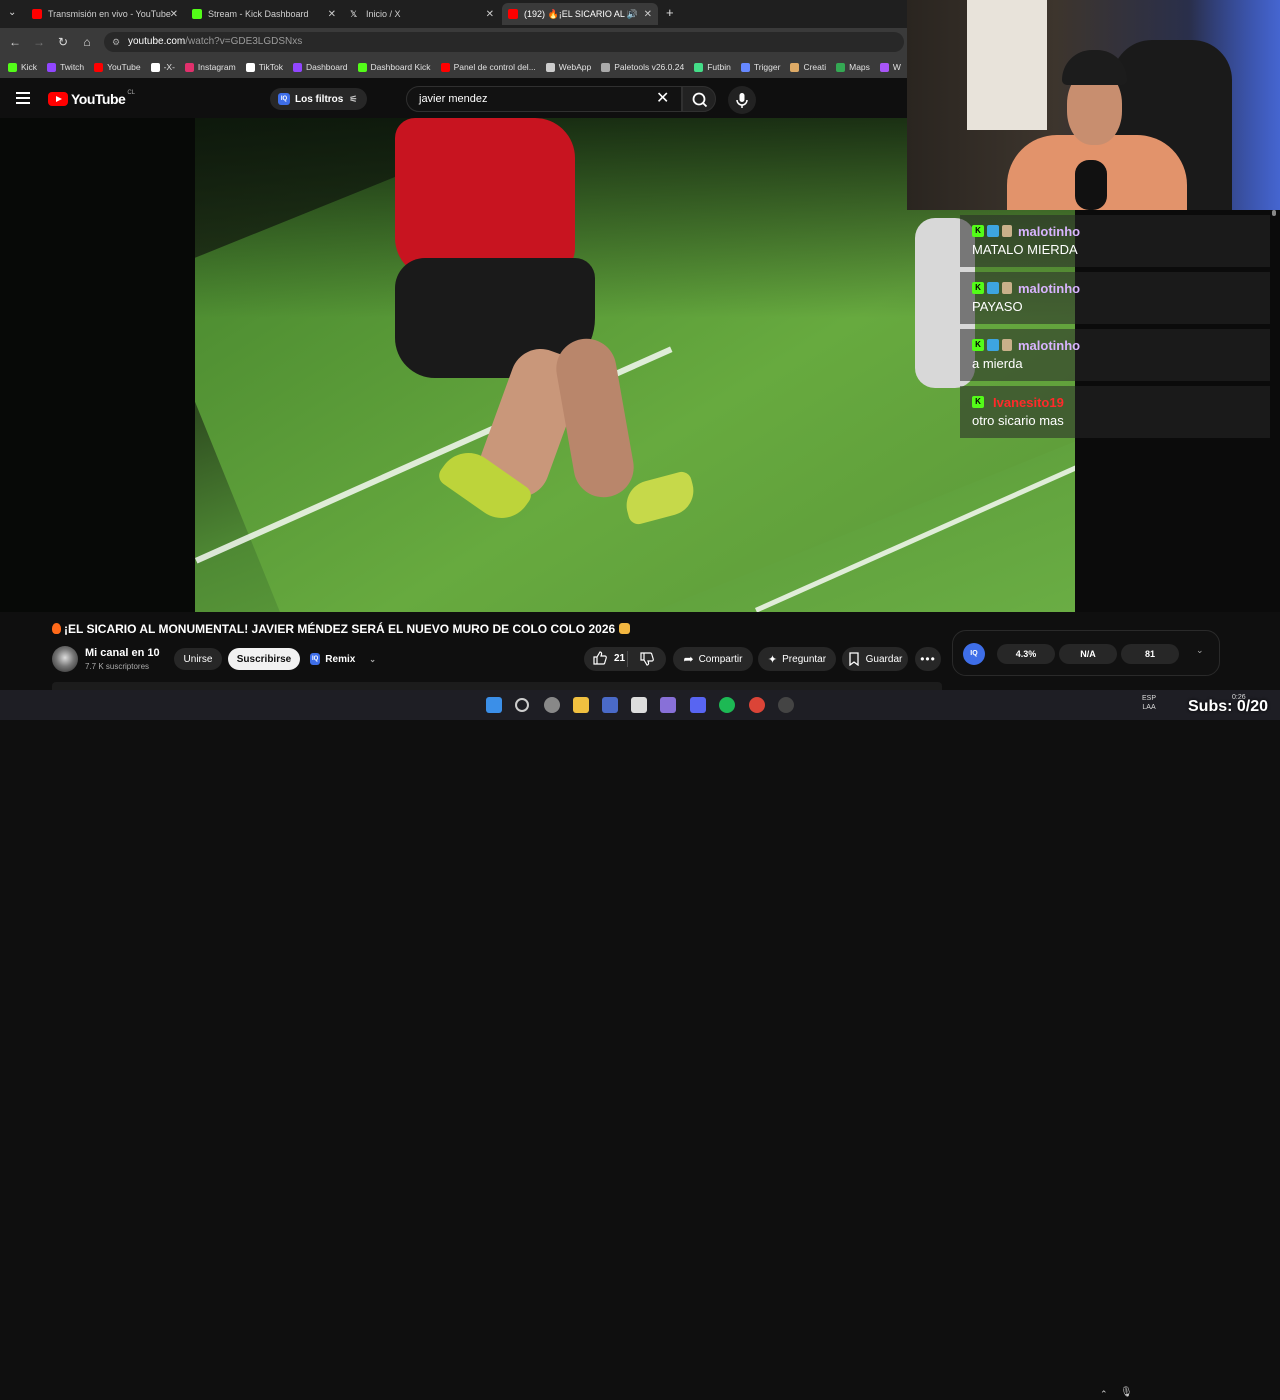  Describe the element at coordinates (1091, 185) in the screenshot. I see `podcast-microphone` at that location.